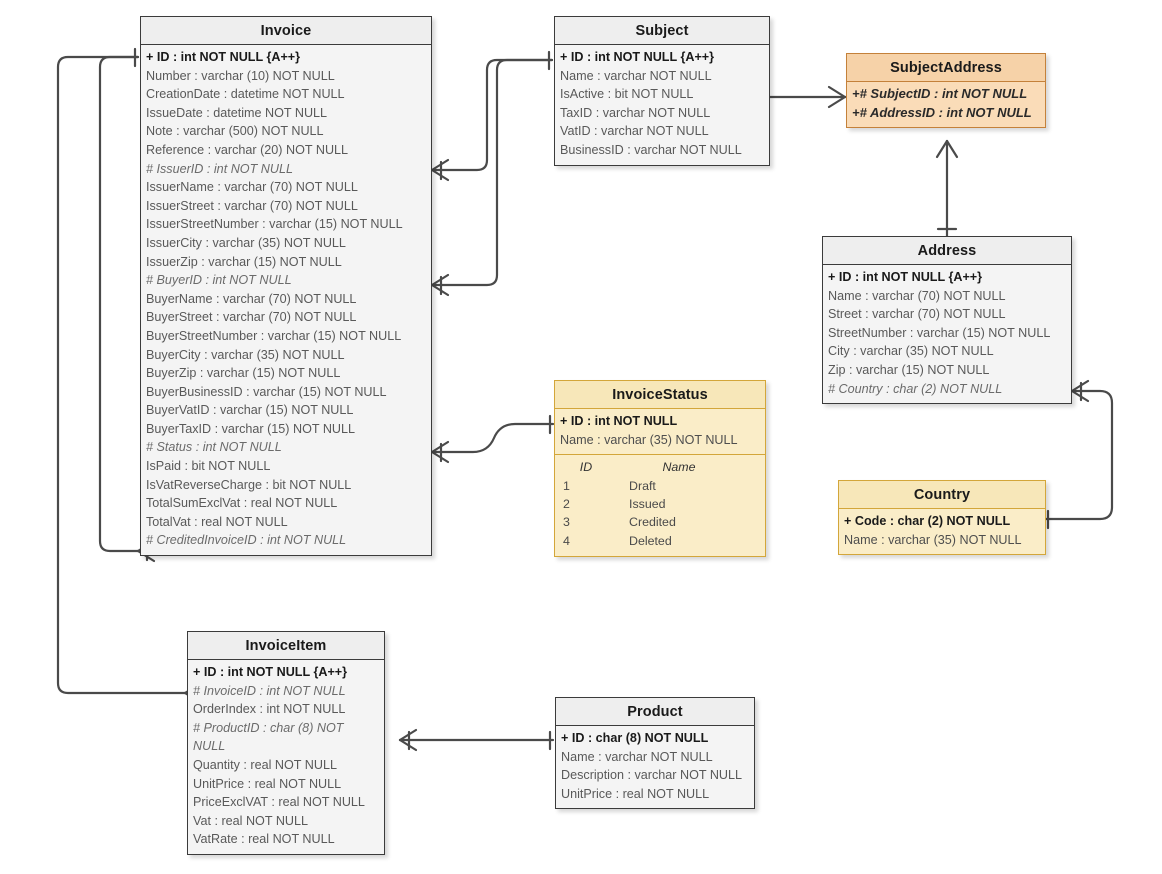 The width and height of the screenshot is (1162, 874). Describe the element at coordinates (219, 168) in the screenshot. I see `attribute: # IssuerID : int NOT NULL` at that location.